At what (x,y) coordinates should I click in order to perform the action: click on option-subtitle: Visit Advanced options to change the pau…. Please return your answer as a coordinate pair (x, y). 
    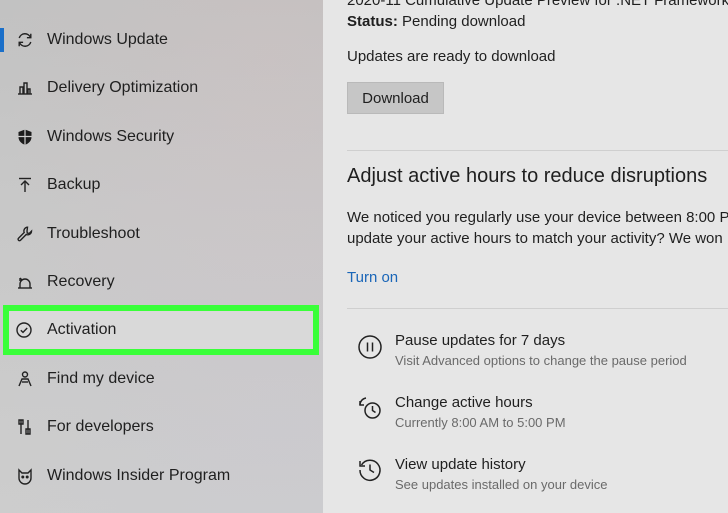
    Looking at the image, I should click on (541, 360).